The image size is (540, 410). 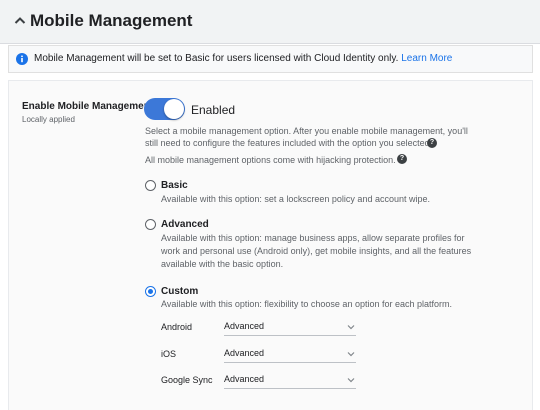 I want to click on android-select: Advanced, so click(x=290, y=328).